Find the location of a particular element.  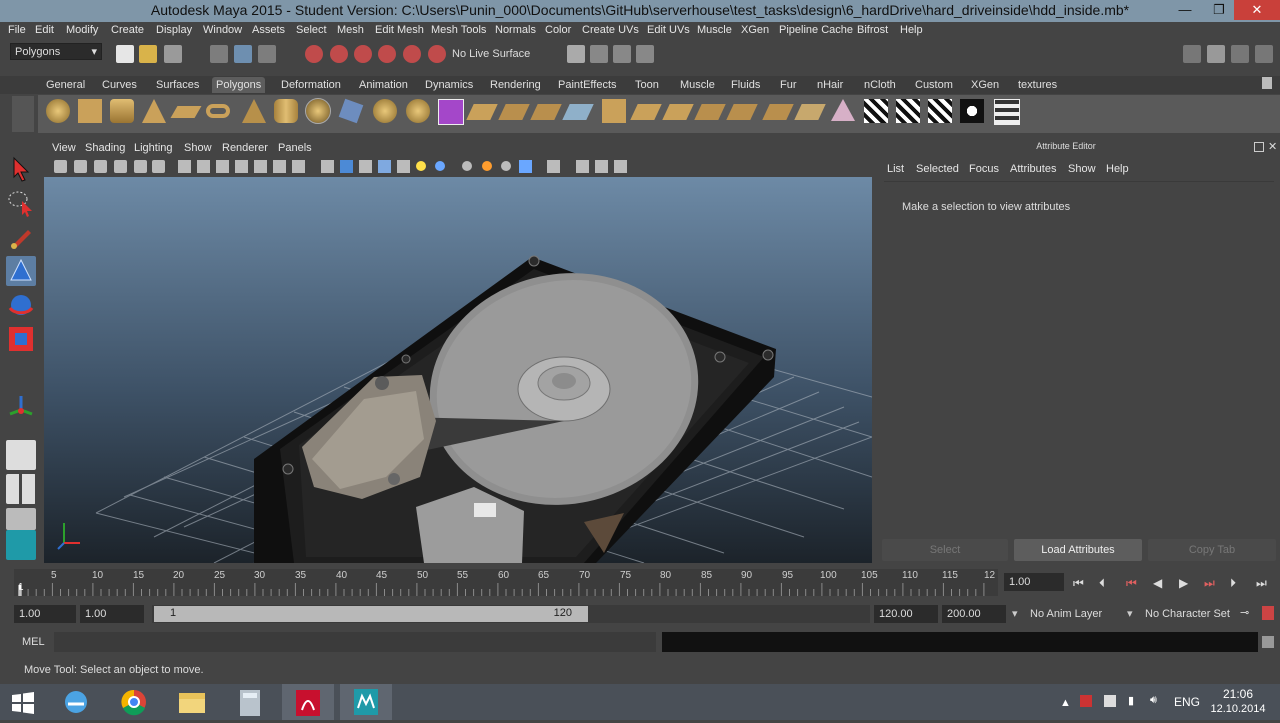

select-hierarchy-icon is located at coordinates (219, 54).